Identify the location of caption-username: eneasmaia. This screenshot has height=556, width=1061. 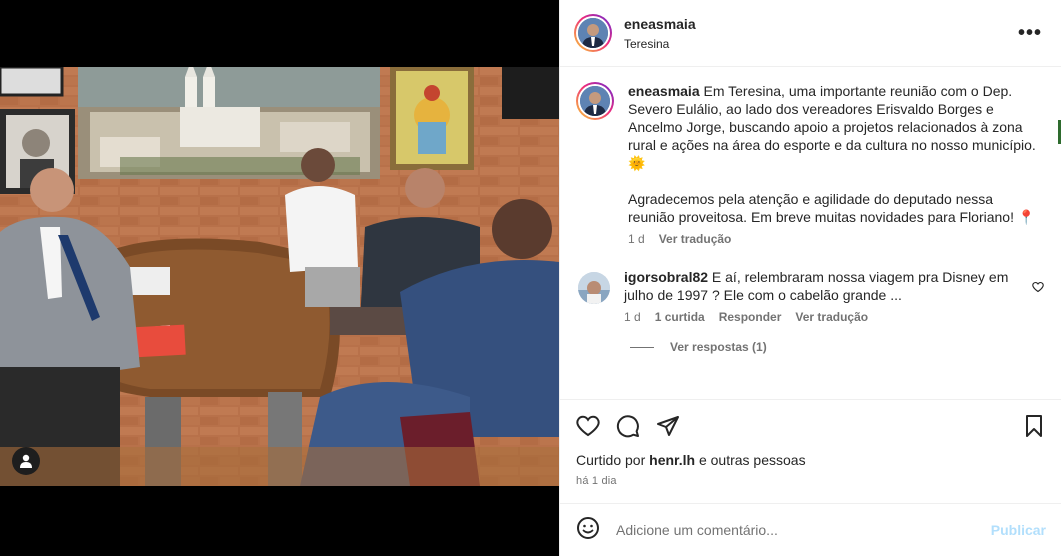
(664, 91).